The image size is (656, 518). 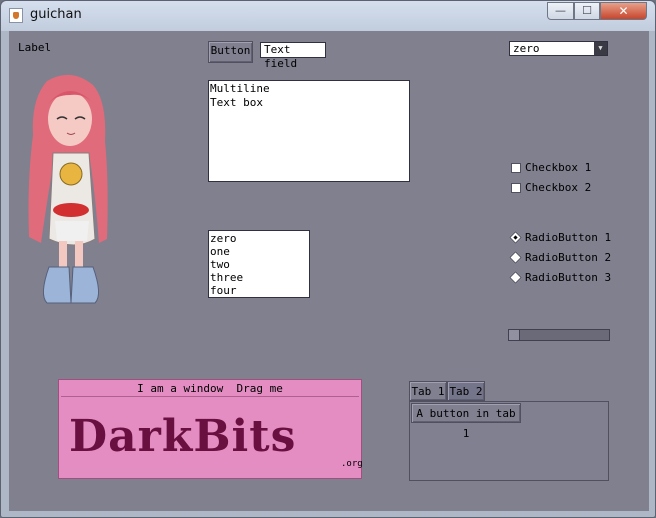 What do you see at coordinates (466, 391) in the screenshot?
I see `tab-2: Tab 2` at bounding box center [466, 391].